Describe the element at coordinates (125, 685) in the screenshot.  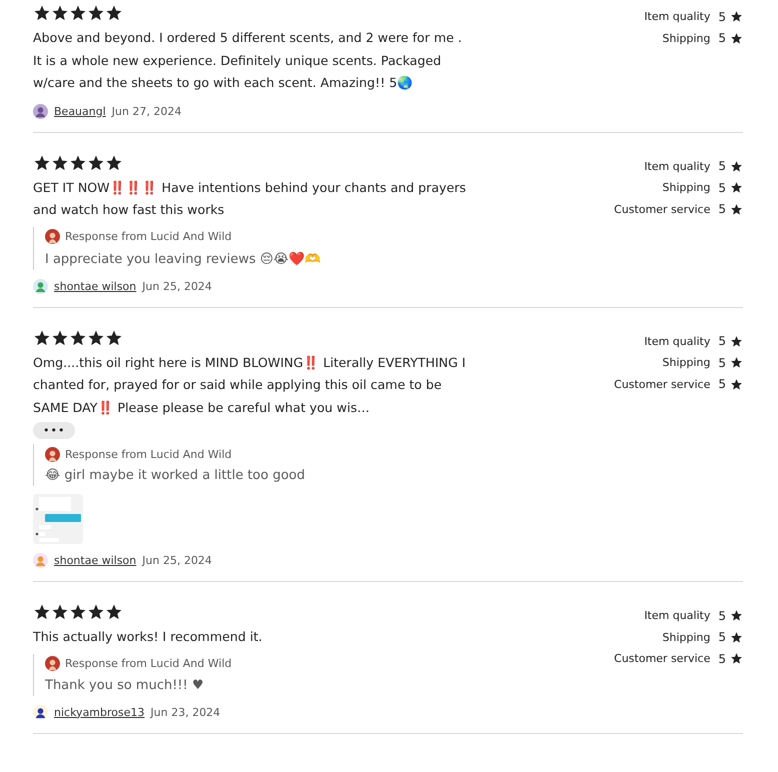
I see `response-text: Thank you so much!!! ♥` at that location.